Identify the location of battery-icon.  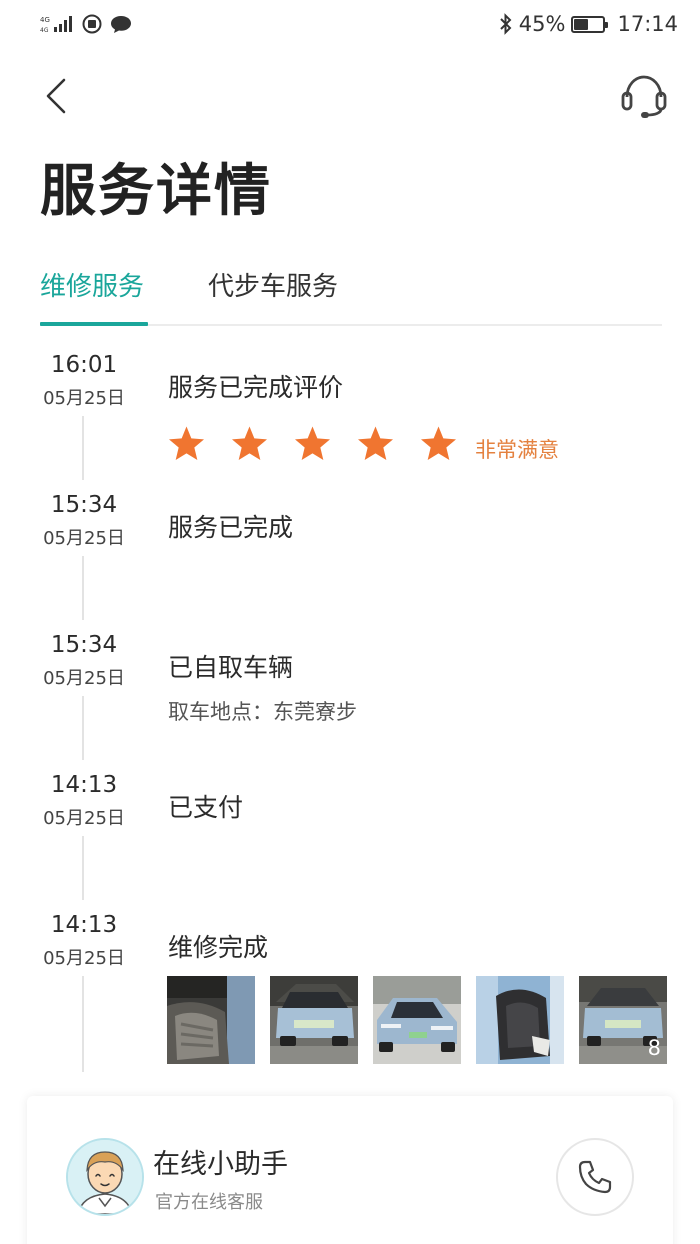
(590, 24).